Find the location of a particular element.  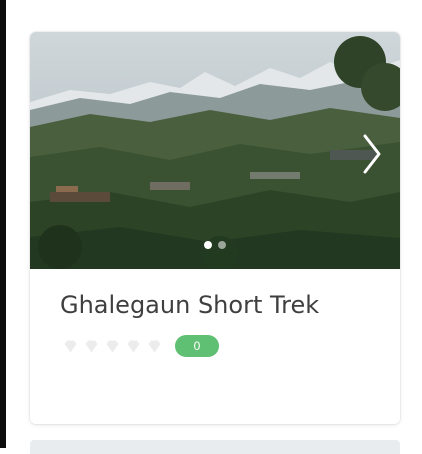

carousel-indicators is located at coordinates (215, 245).